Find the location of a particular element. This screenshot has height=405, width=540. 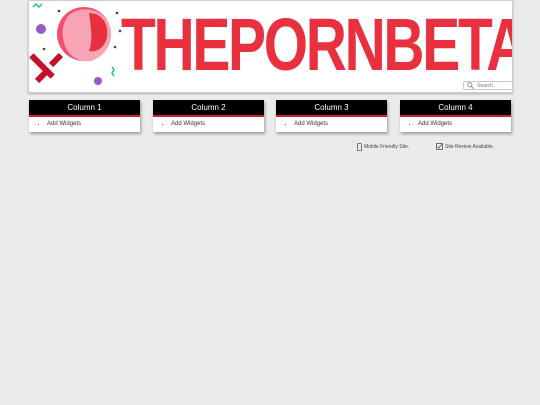

mobile-friendly-text: Mobile Friendly Site. is located at coordinates (387, 147).